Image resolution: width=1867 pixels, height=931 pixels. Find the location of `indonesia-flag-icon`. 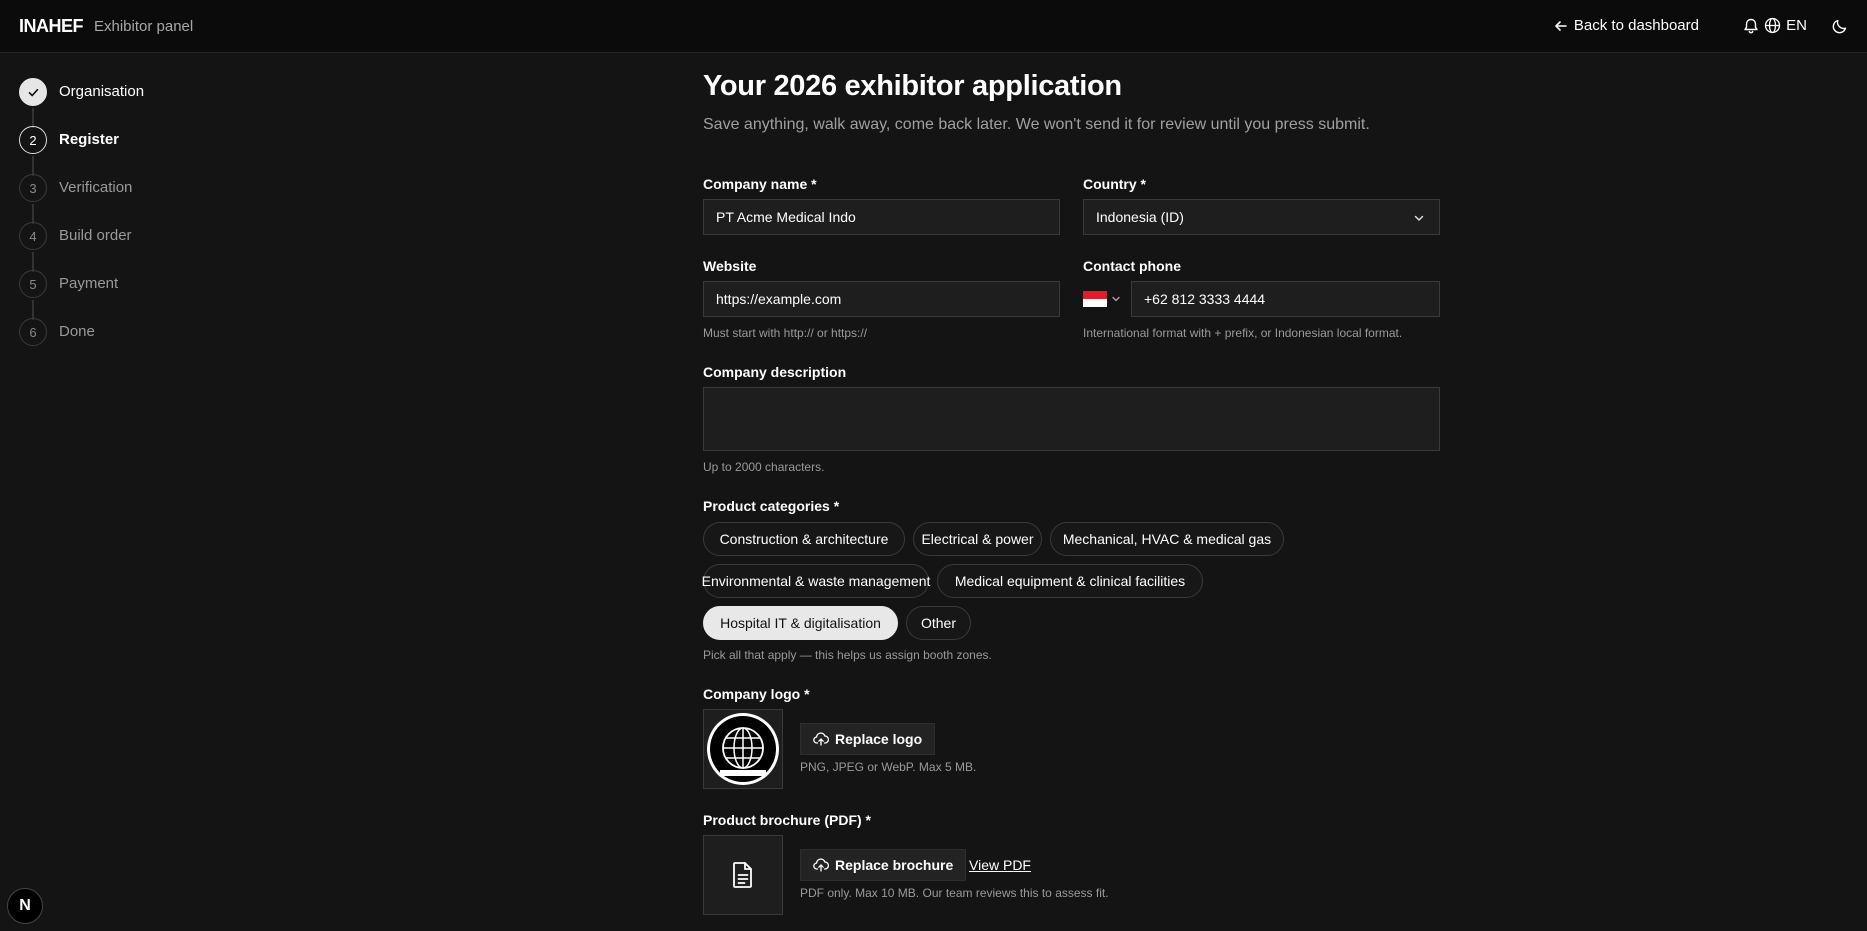

indonesia-flag-icon is located at coordinates (1095, 299).